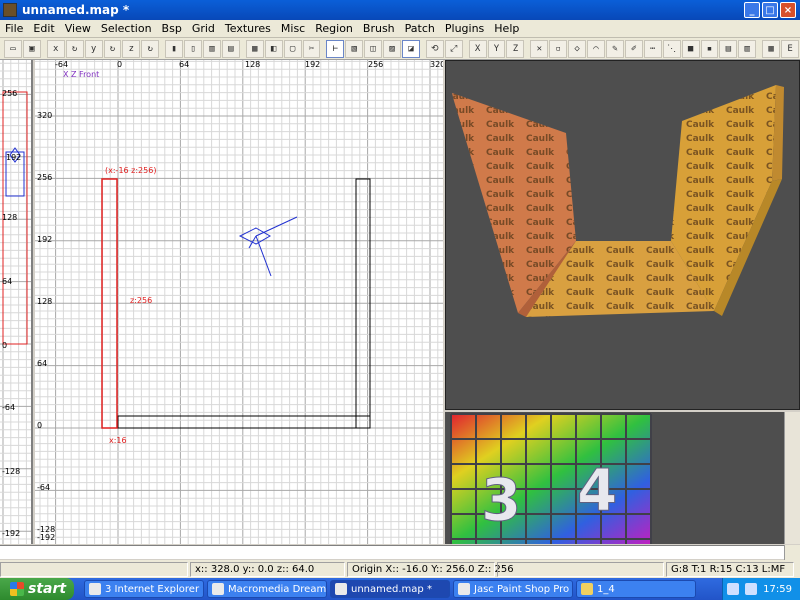 Image resolution: width=800 pixels, height=600 pixels. Describe the element at coordinates (13, 48) in the screenshot. I see `open-folder-icon: ▭` at that location.